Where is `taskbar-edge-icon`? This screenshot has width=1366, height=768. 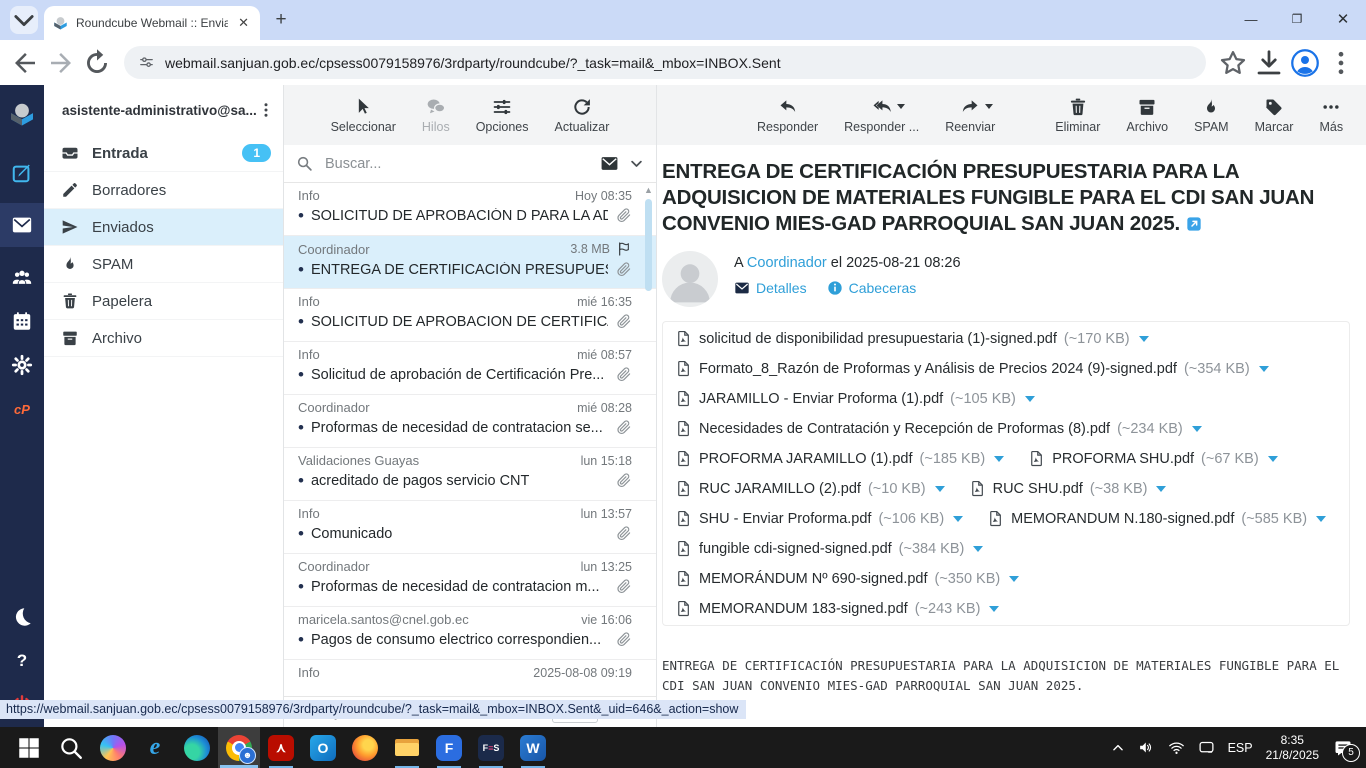 taskbar-edge-icon is located at coordinates (197, 747).